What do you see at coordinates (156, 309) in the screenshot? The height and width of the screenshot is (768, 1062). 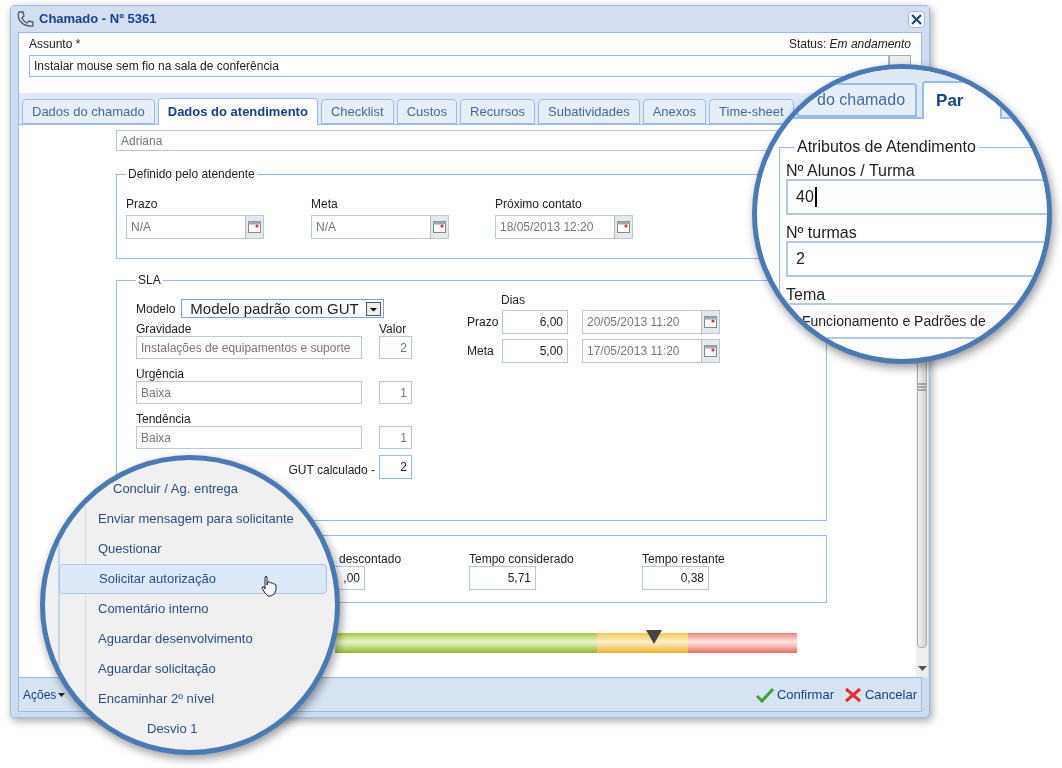 I see `model-label: Modelo` at bounding box center [156, 309].